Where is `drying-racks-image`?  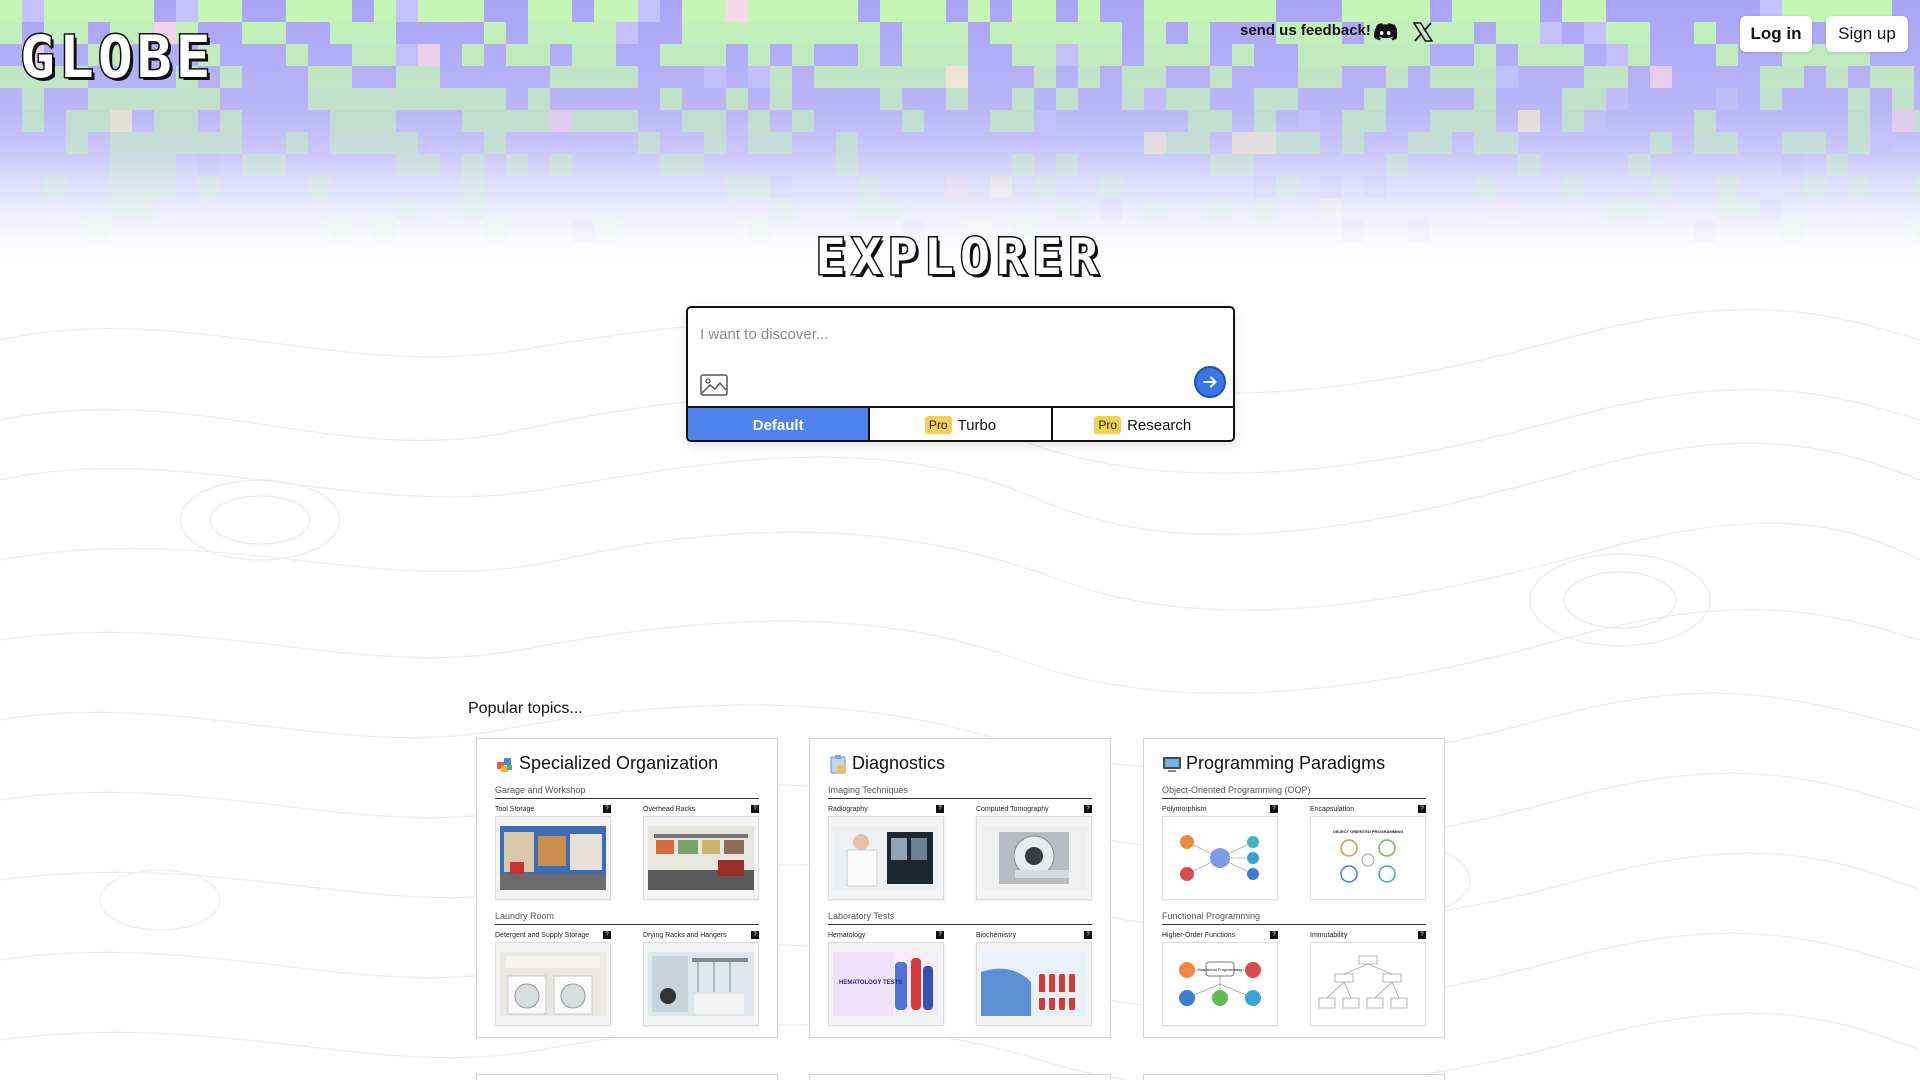 drying-racks-image is located at coordinates (701, 984).